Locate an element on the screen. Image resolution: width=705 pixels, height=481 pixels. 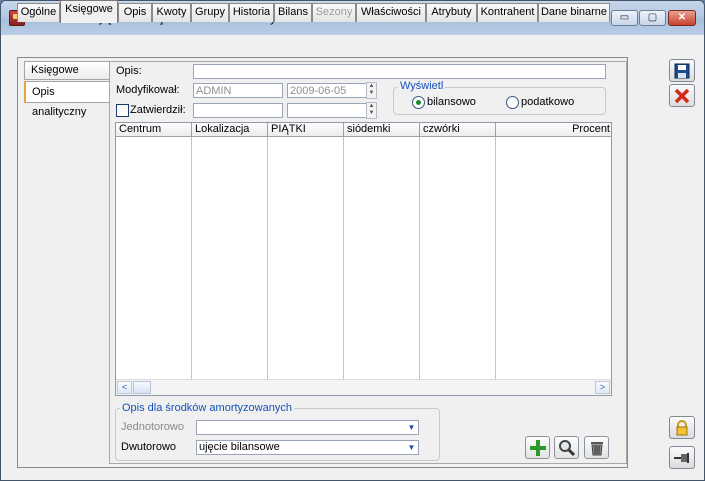
zatwierdzil-date-spinner: ▲ ▼ is located at coordinates (371, 110).